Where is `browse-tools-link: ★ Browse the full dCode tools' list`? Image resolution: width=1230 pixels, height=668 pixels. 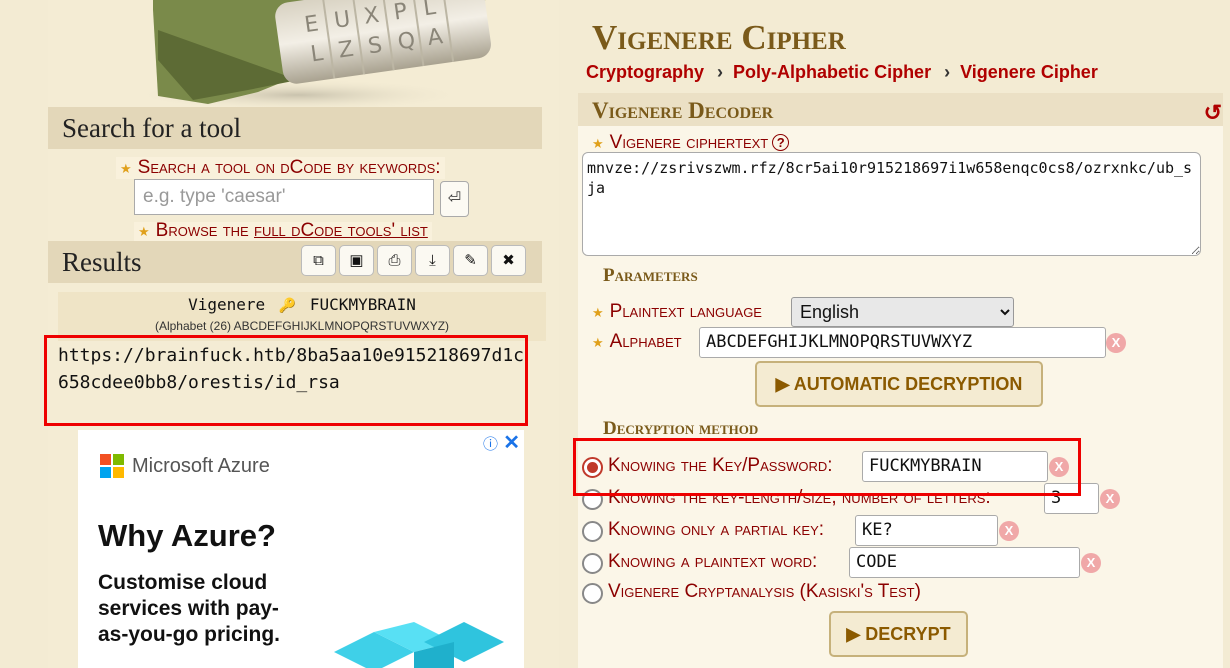
browse-tools-link: ★ Browse the full dCode tools' list is located at coordinates (283, 231).